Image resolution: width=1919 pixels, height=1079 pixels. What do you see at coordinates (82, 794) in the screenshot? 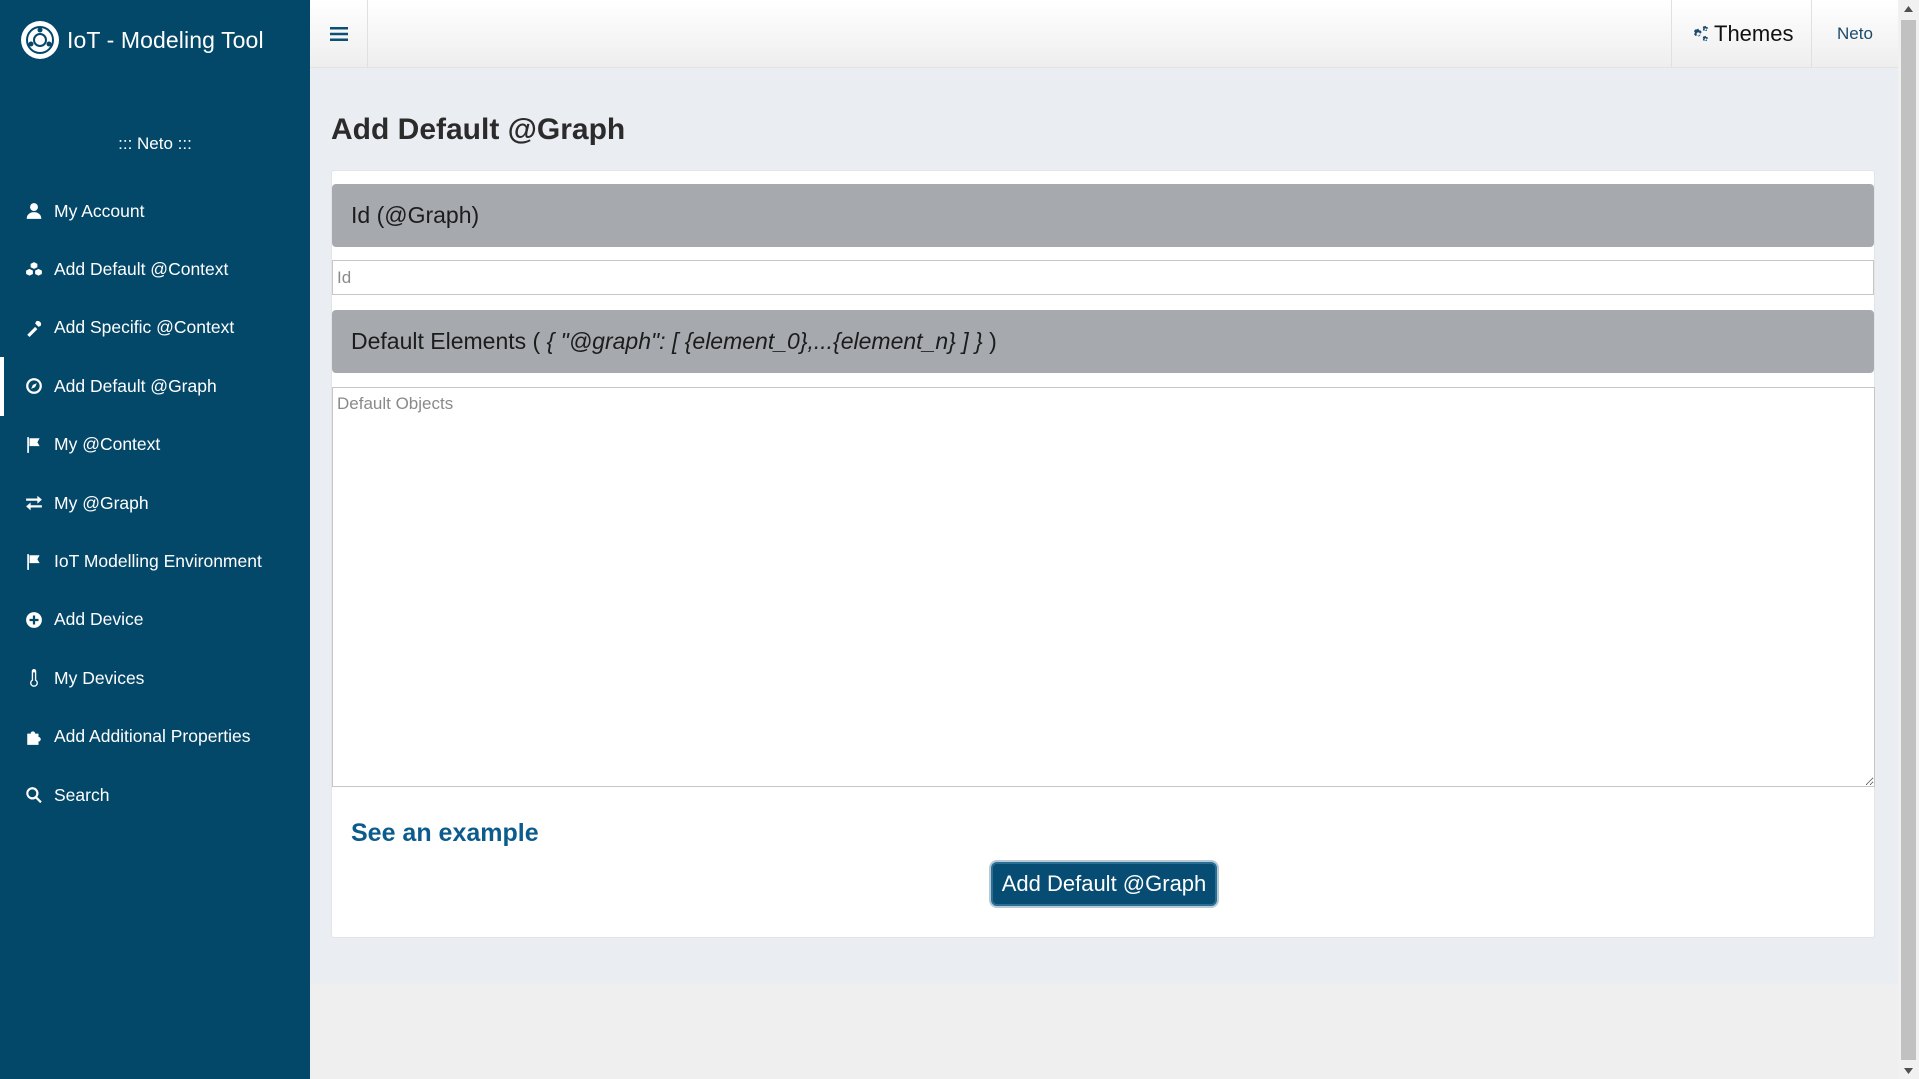
I see `sidebar-item-label: Search` at bounding box center [82, 794].